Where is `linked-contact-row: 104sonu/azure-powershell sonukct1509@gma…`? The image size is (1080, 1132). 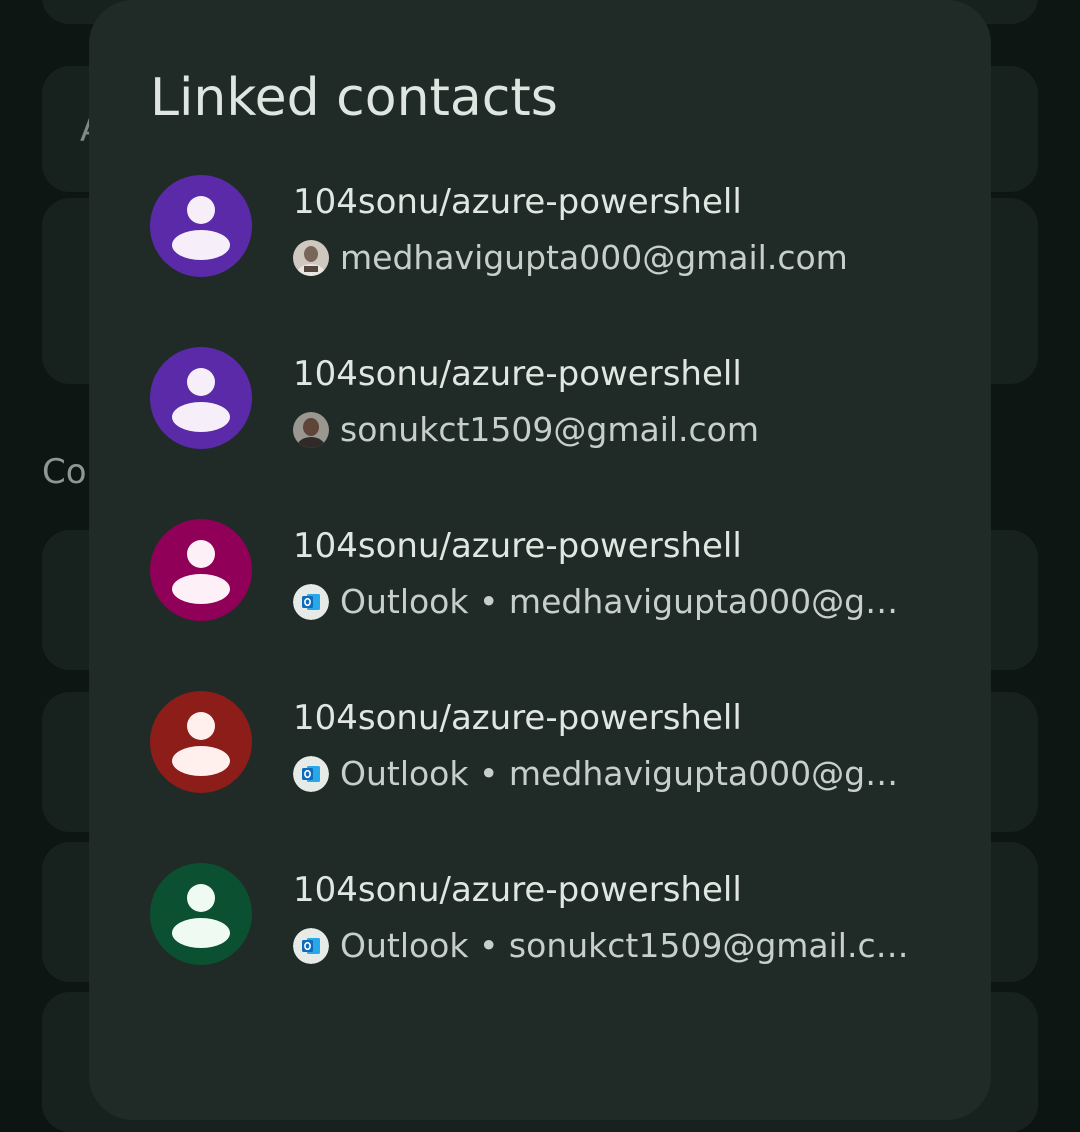
linked-contact-row: 104sonu/azure-powershell sonukct1509@gma… is located at coordinates (540, 428).